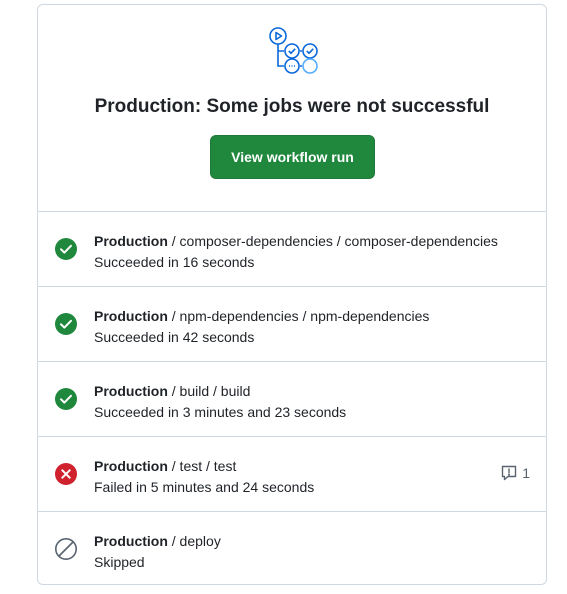 The image size is (567, 594). I want to click on annotation-count: 1, so click(526, 473).